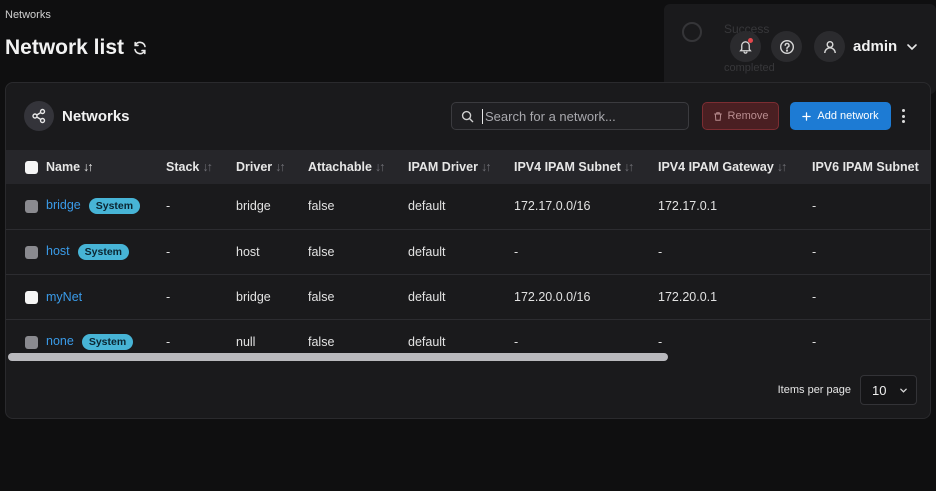  What do you see at coordinates (848, 116) in the screenshot?
I see `add-network-label: Add network` at bounding box center [848, 116].